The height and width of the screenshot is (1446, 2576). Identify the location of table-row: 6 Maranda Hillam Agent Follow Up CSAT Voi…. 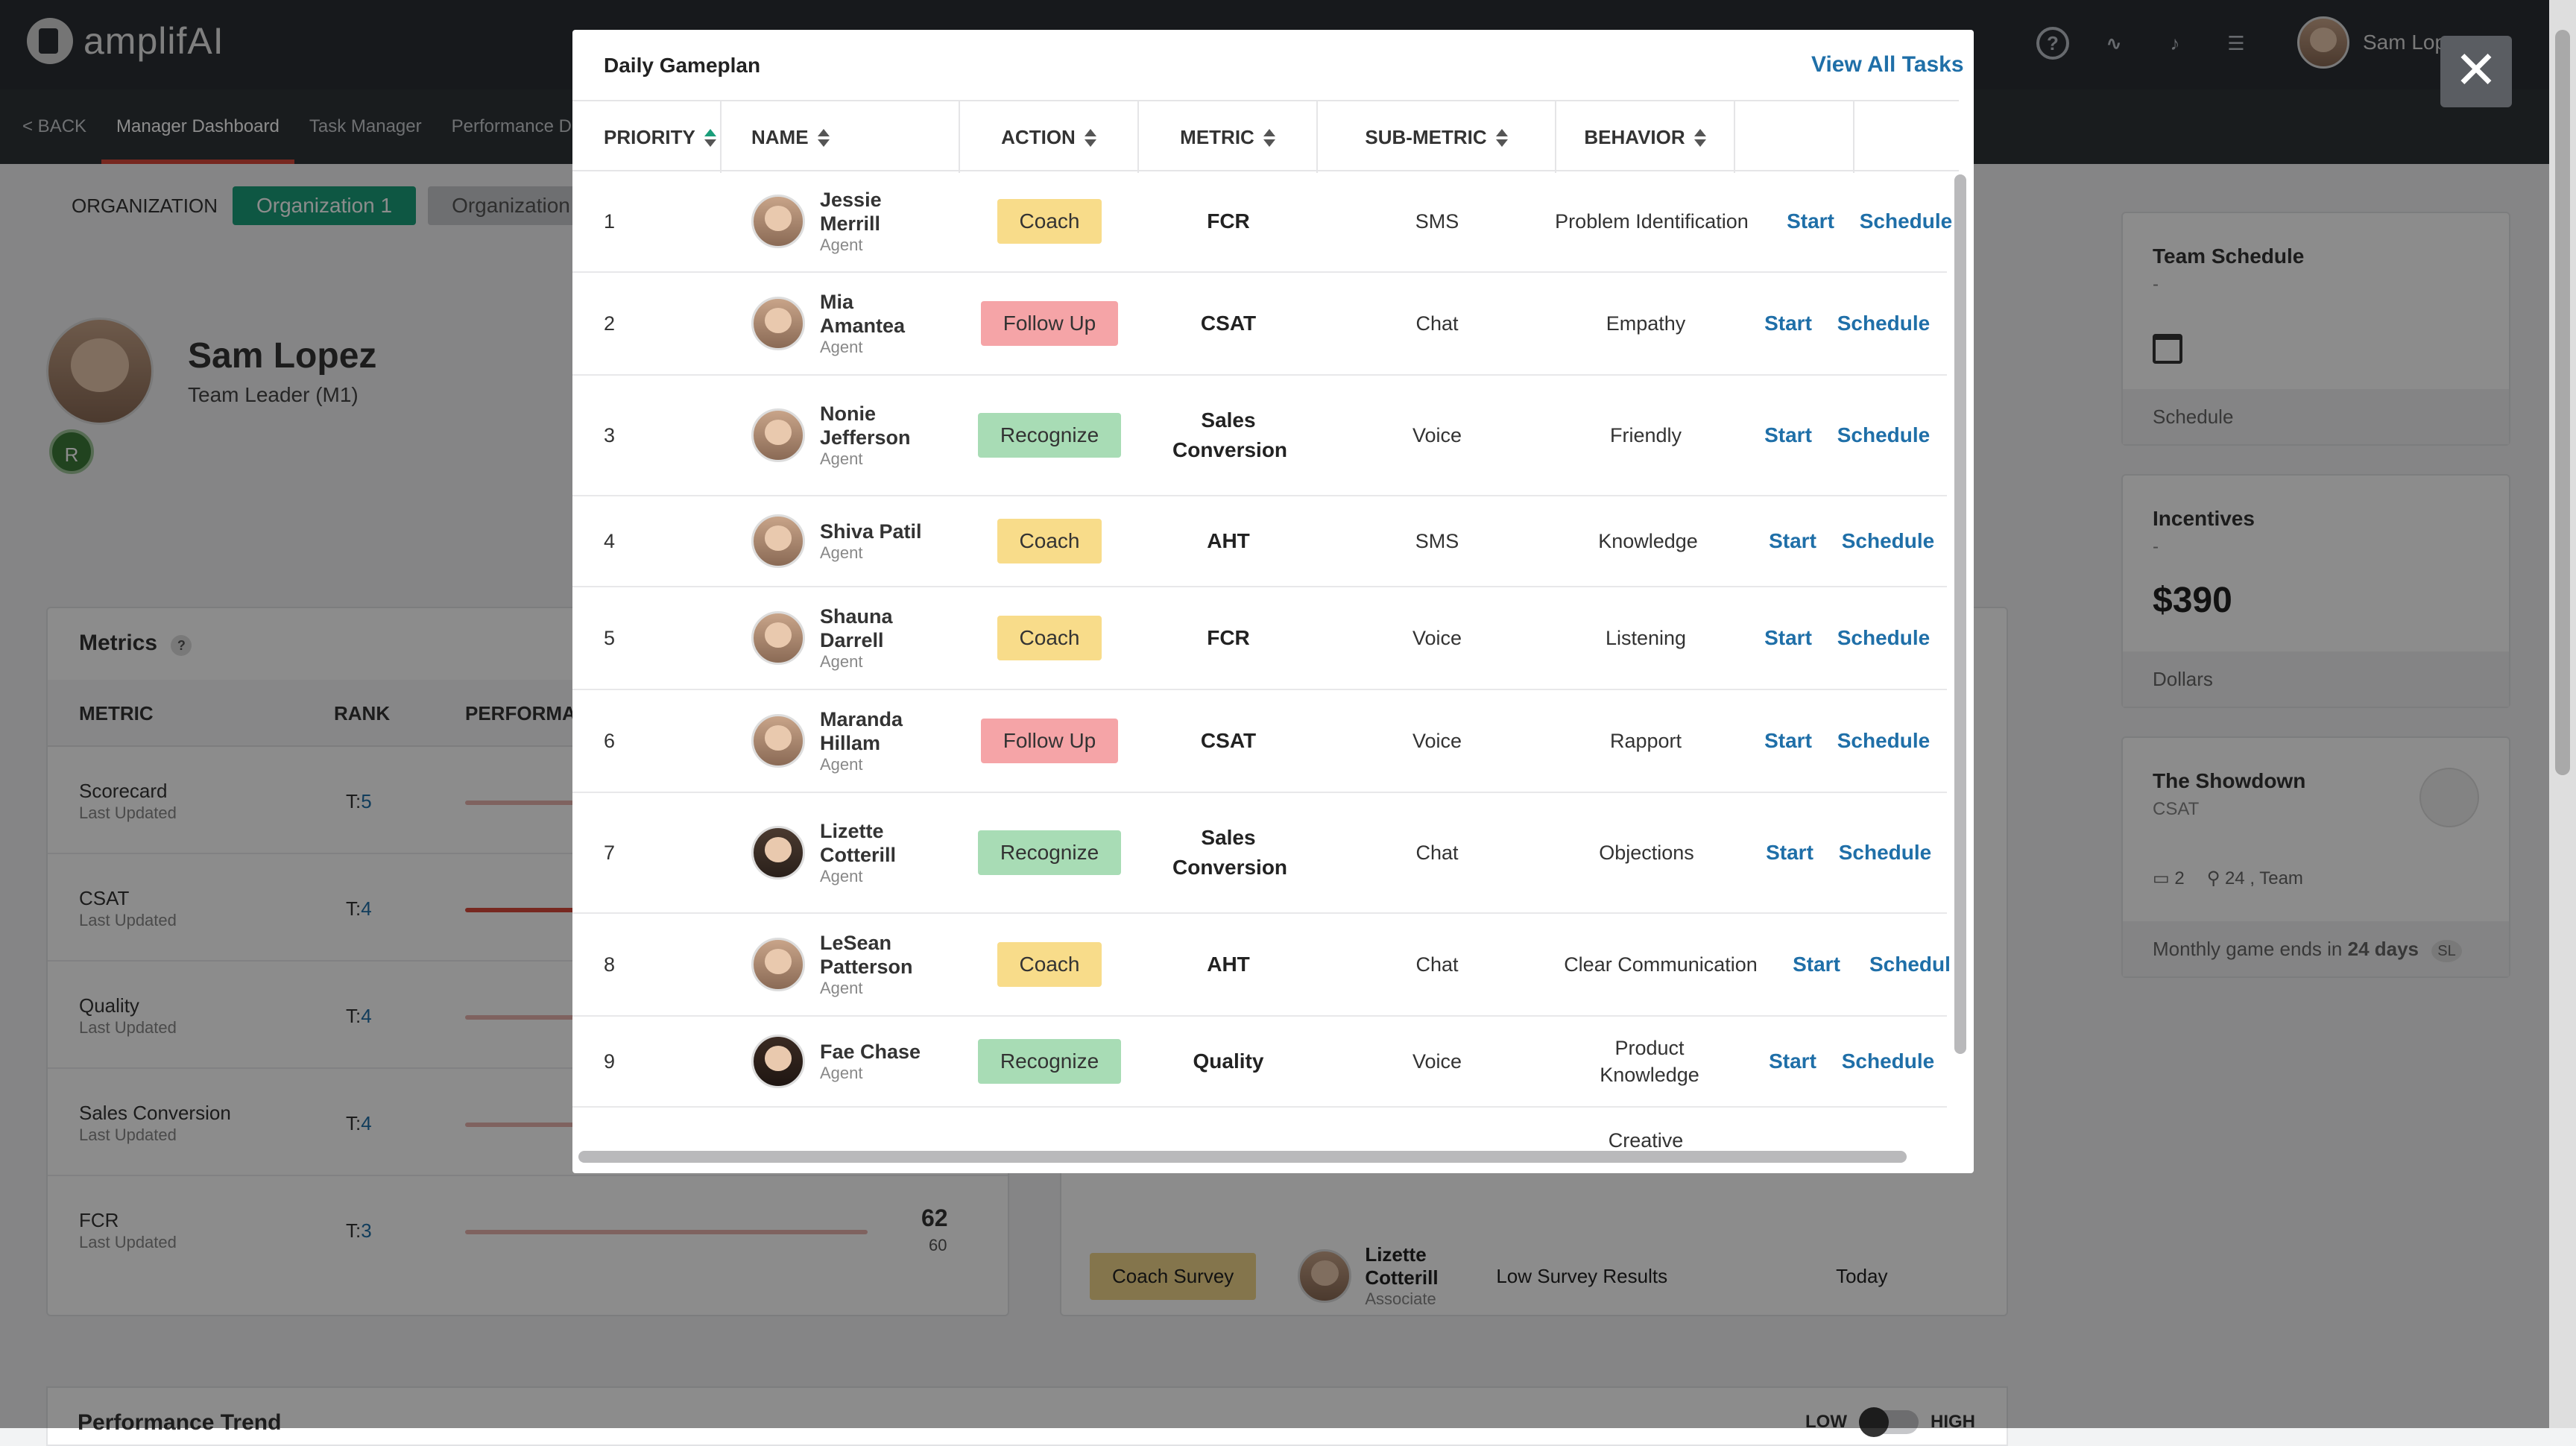
(1259, 741).